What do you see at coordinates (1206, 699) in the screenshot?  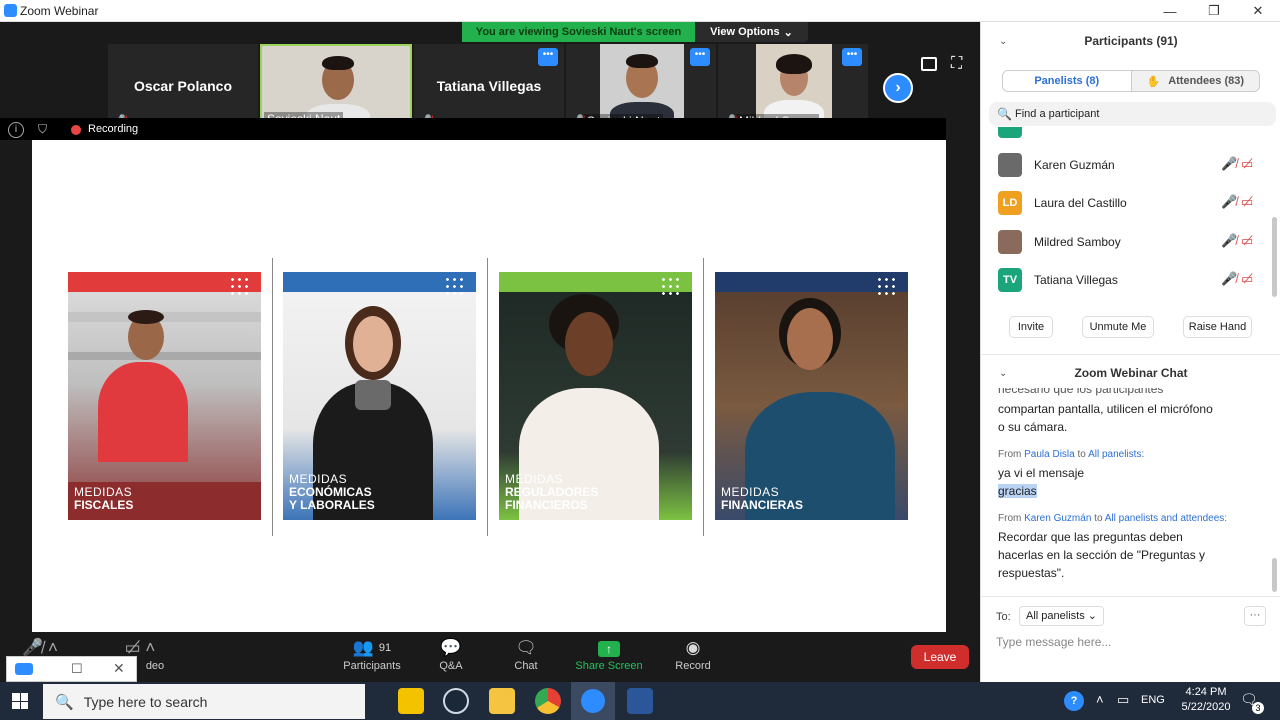 I see `clock: 4:24 PM 5/22/2020` at bounding box center [1206, 699].